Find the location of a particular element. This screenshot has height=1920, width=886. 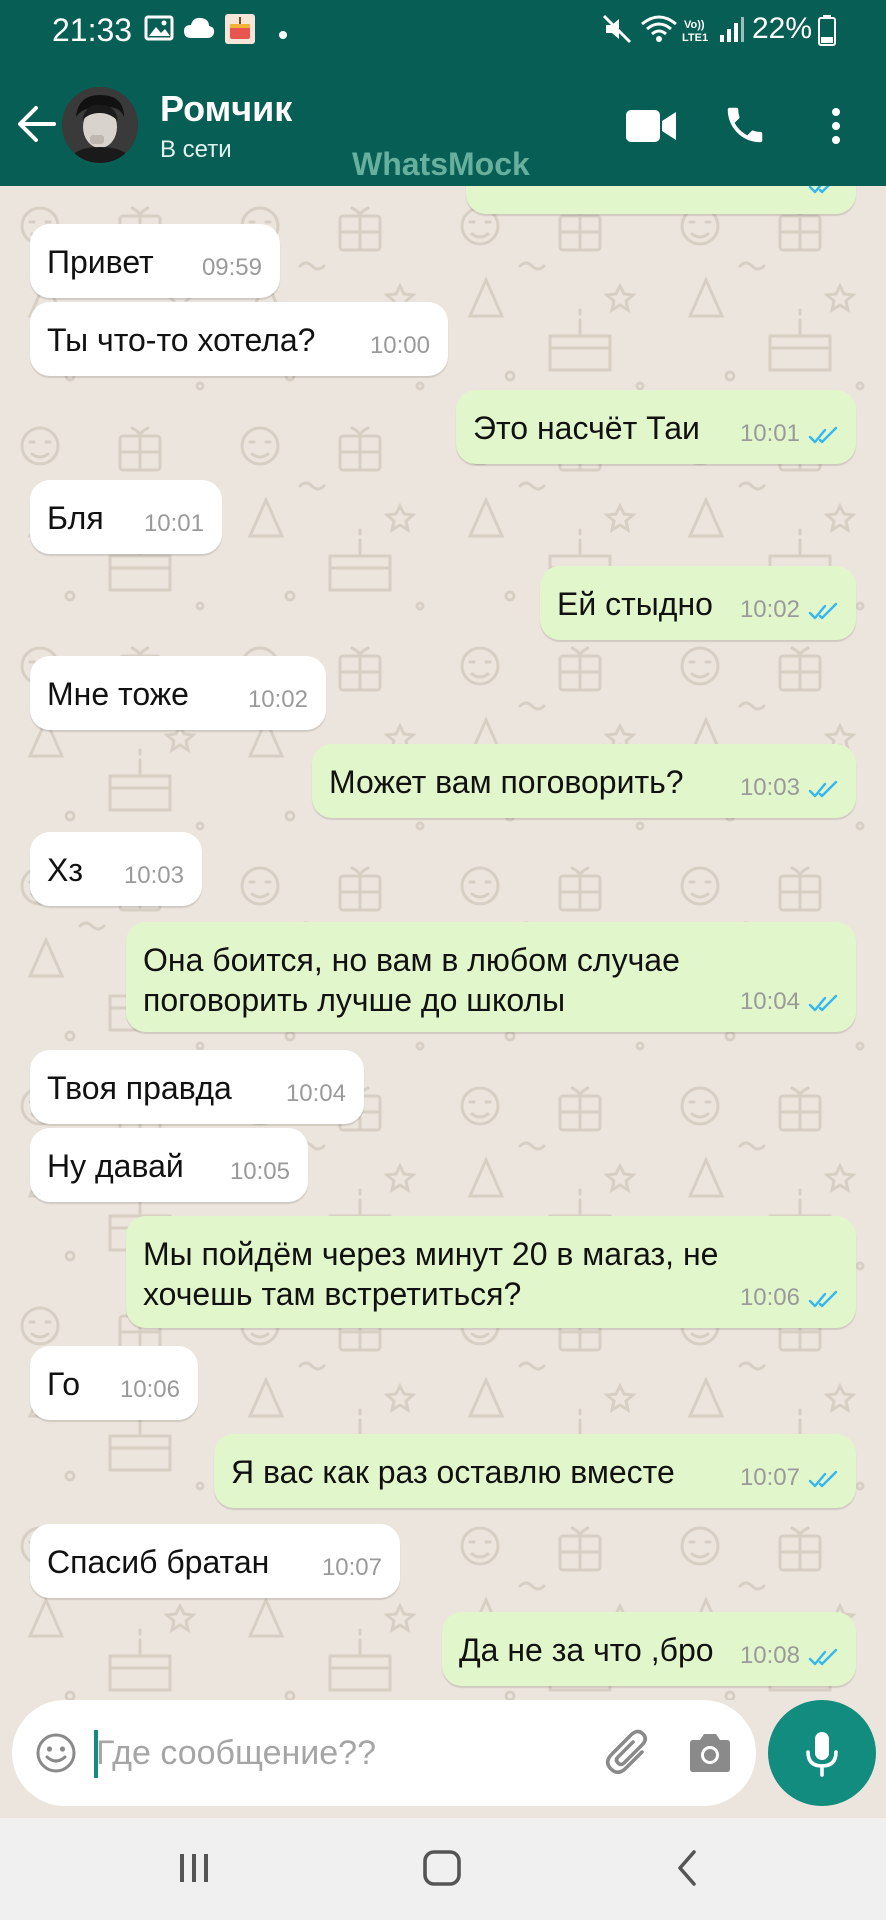

message-bubble-incoming: Спасиб братан 10:07 is located at coordinates (215, 1561).